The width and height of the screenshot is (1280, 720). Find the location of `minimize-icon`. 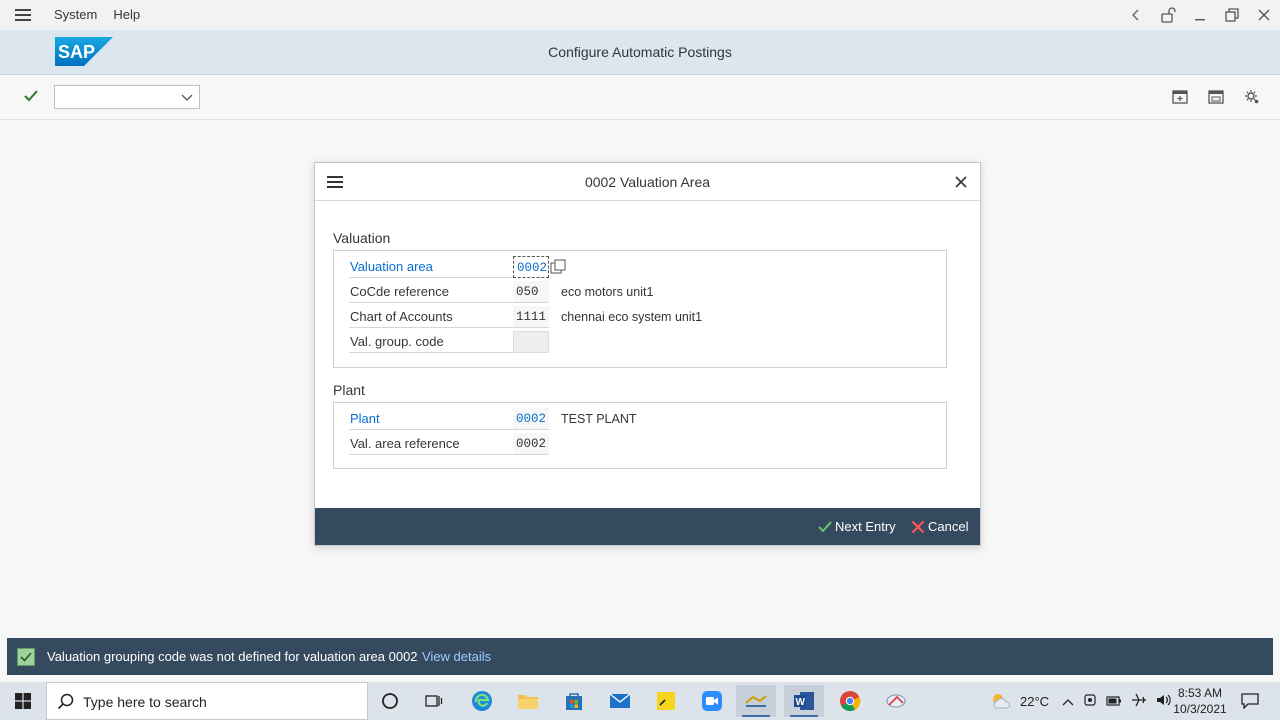

minimize-icon is located at coordinates (1200, 15).